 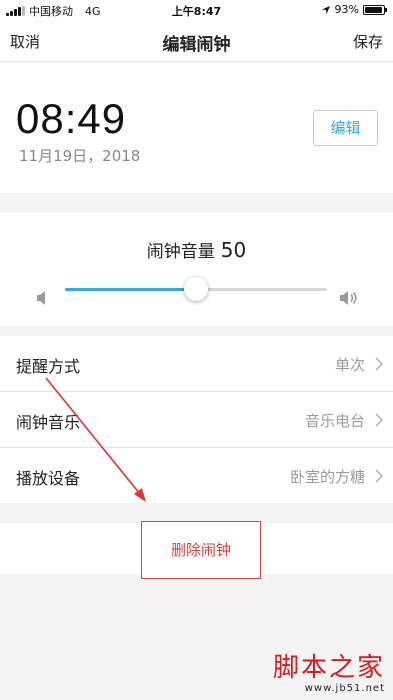 I want to click on nav-bar: 取消 编辑闹钟 保存, so click(x=196, y=41).